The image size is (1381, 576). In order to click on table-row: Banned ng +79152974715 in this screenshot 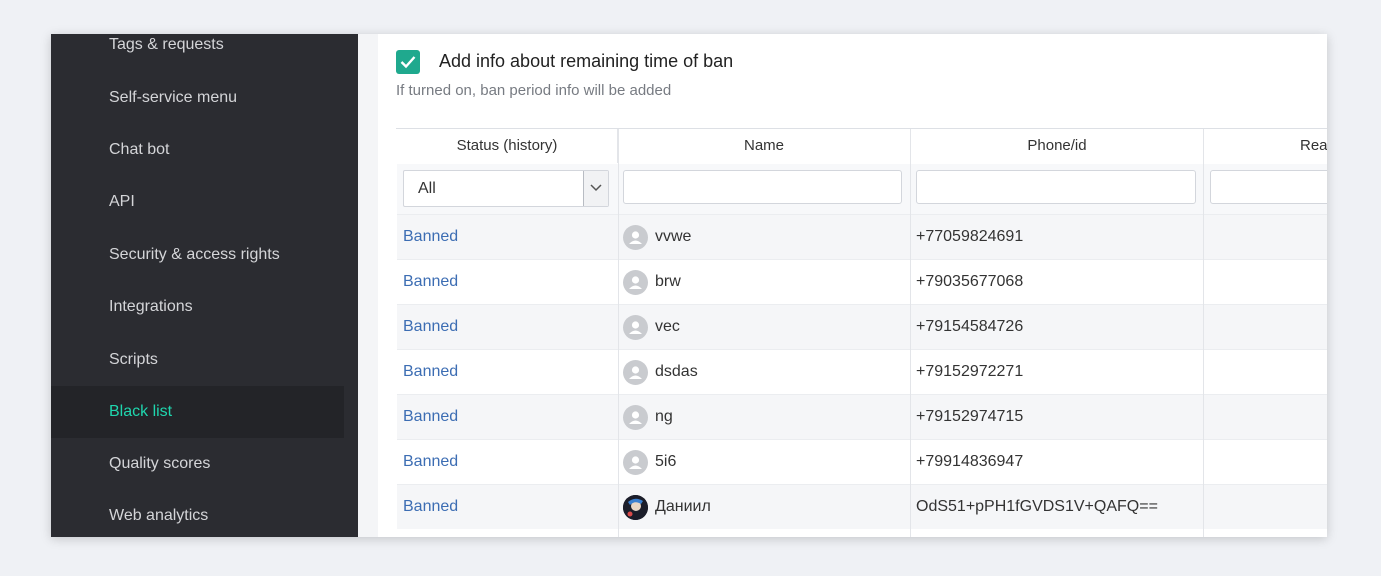, I will do `click(862, 416)`.